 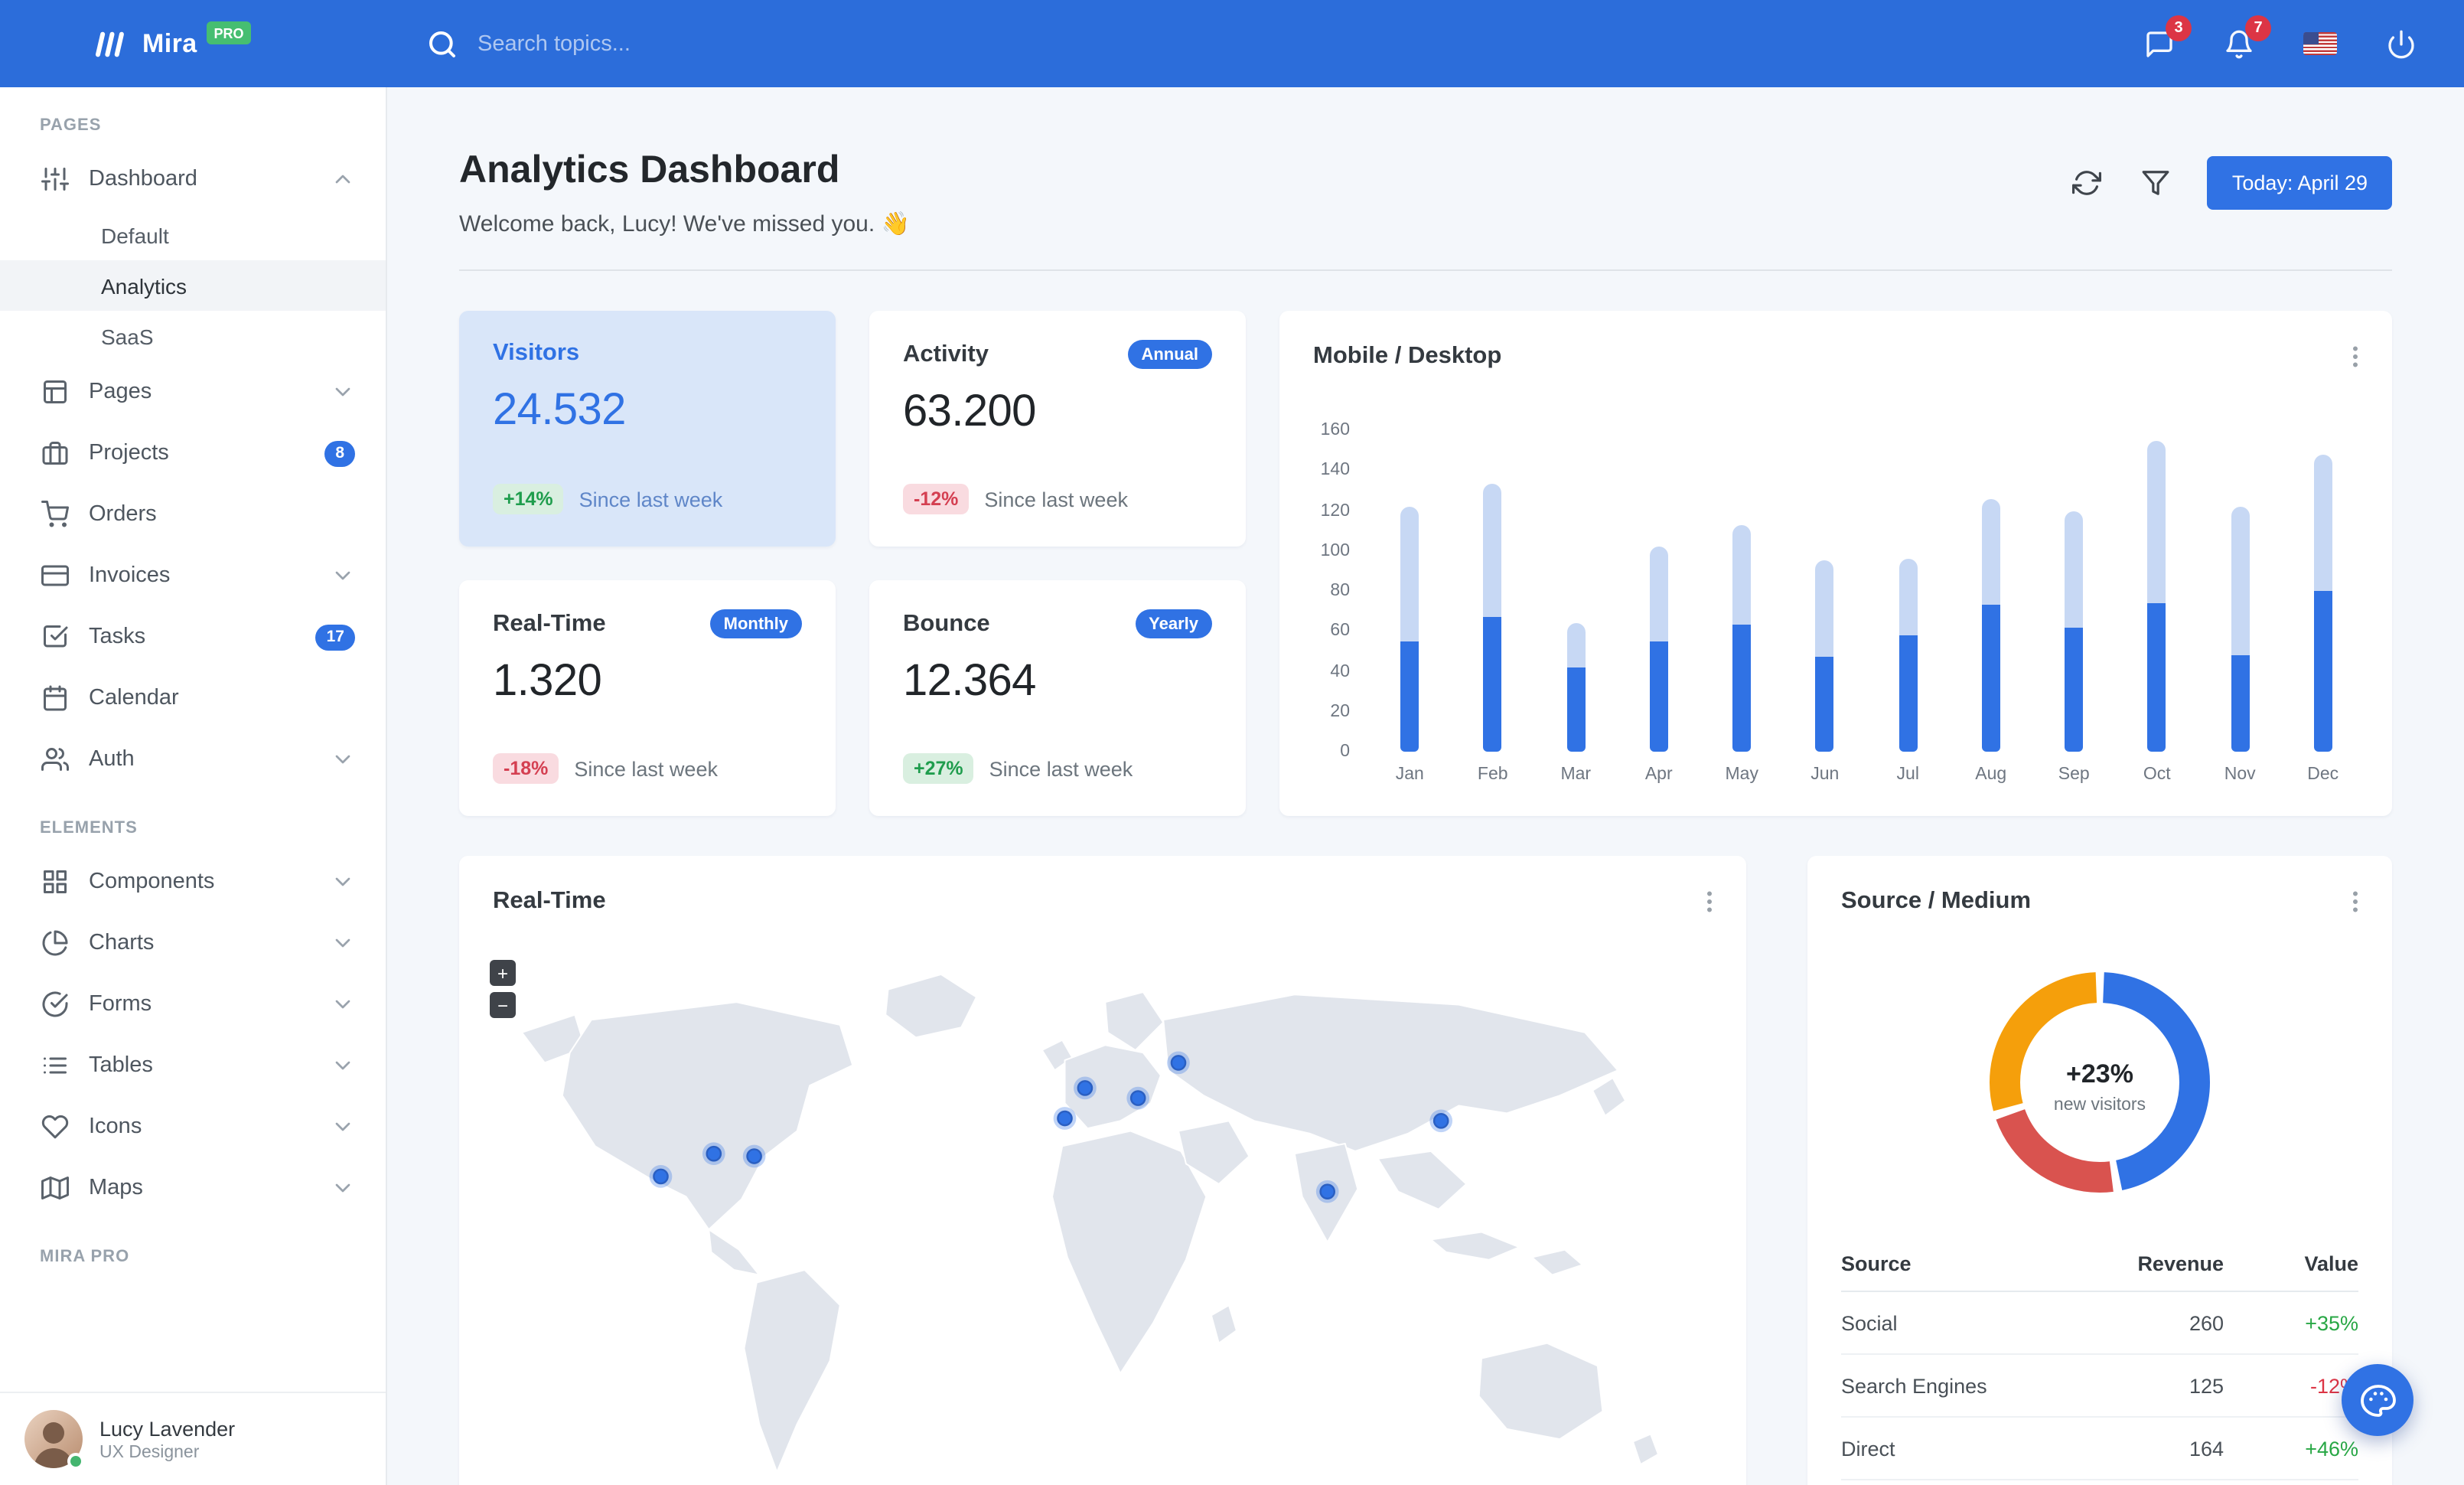 I want to click on brand: Mira PRO, so click(x=193, y=40).